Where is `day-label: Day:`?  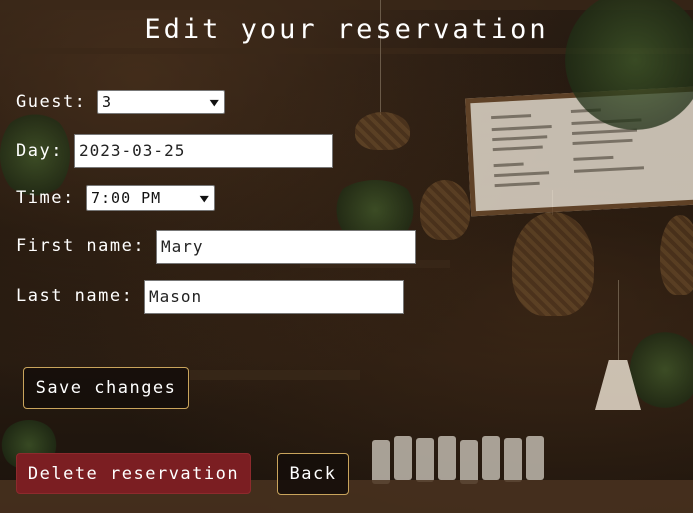 day-label: Day: is located at coordinates (39, 151).